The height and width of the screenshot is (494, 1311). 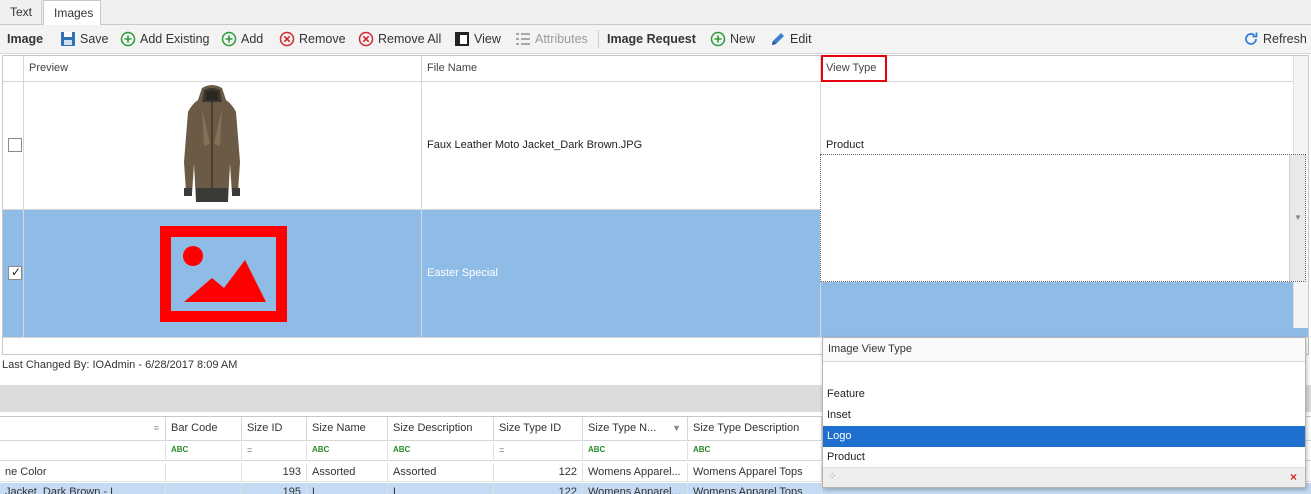 What do you see at coordinates (743, 39) in the screenshot?
I see `new-label: New` at bounding box center [743, 39].